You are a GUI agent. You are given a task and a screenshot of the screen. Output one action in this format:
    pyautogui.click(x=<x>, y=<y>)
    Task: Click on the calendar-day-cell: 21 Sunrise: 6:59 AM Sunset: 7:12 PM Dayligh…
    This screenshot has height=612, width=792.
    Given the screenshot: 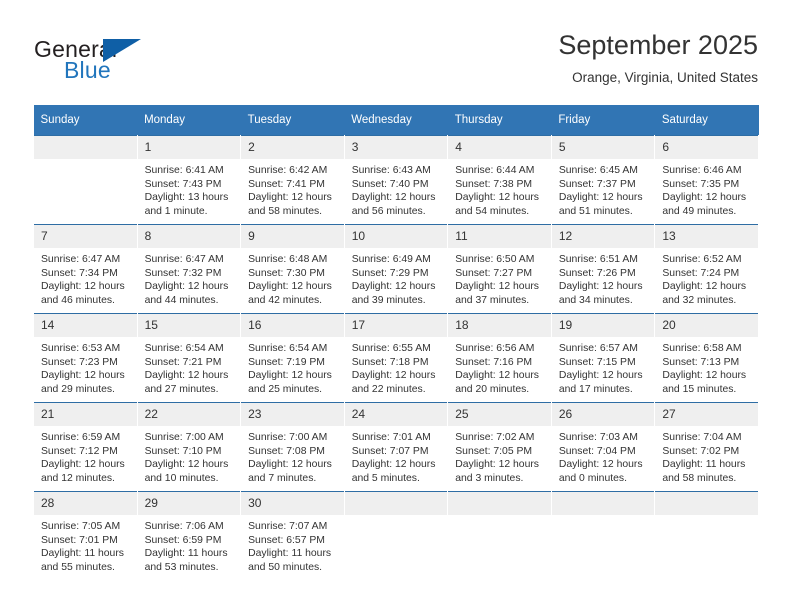 What is the action you would take?
    pyautogui.click(x=85, y=447)
    